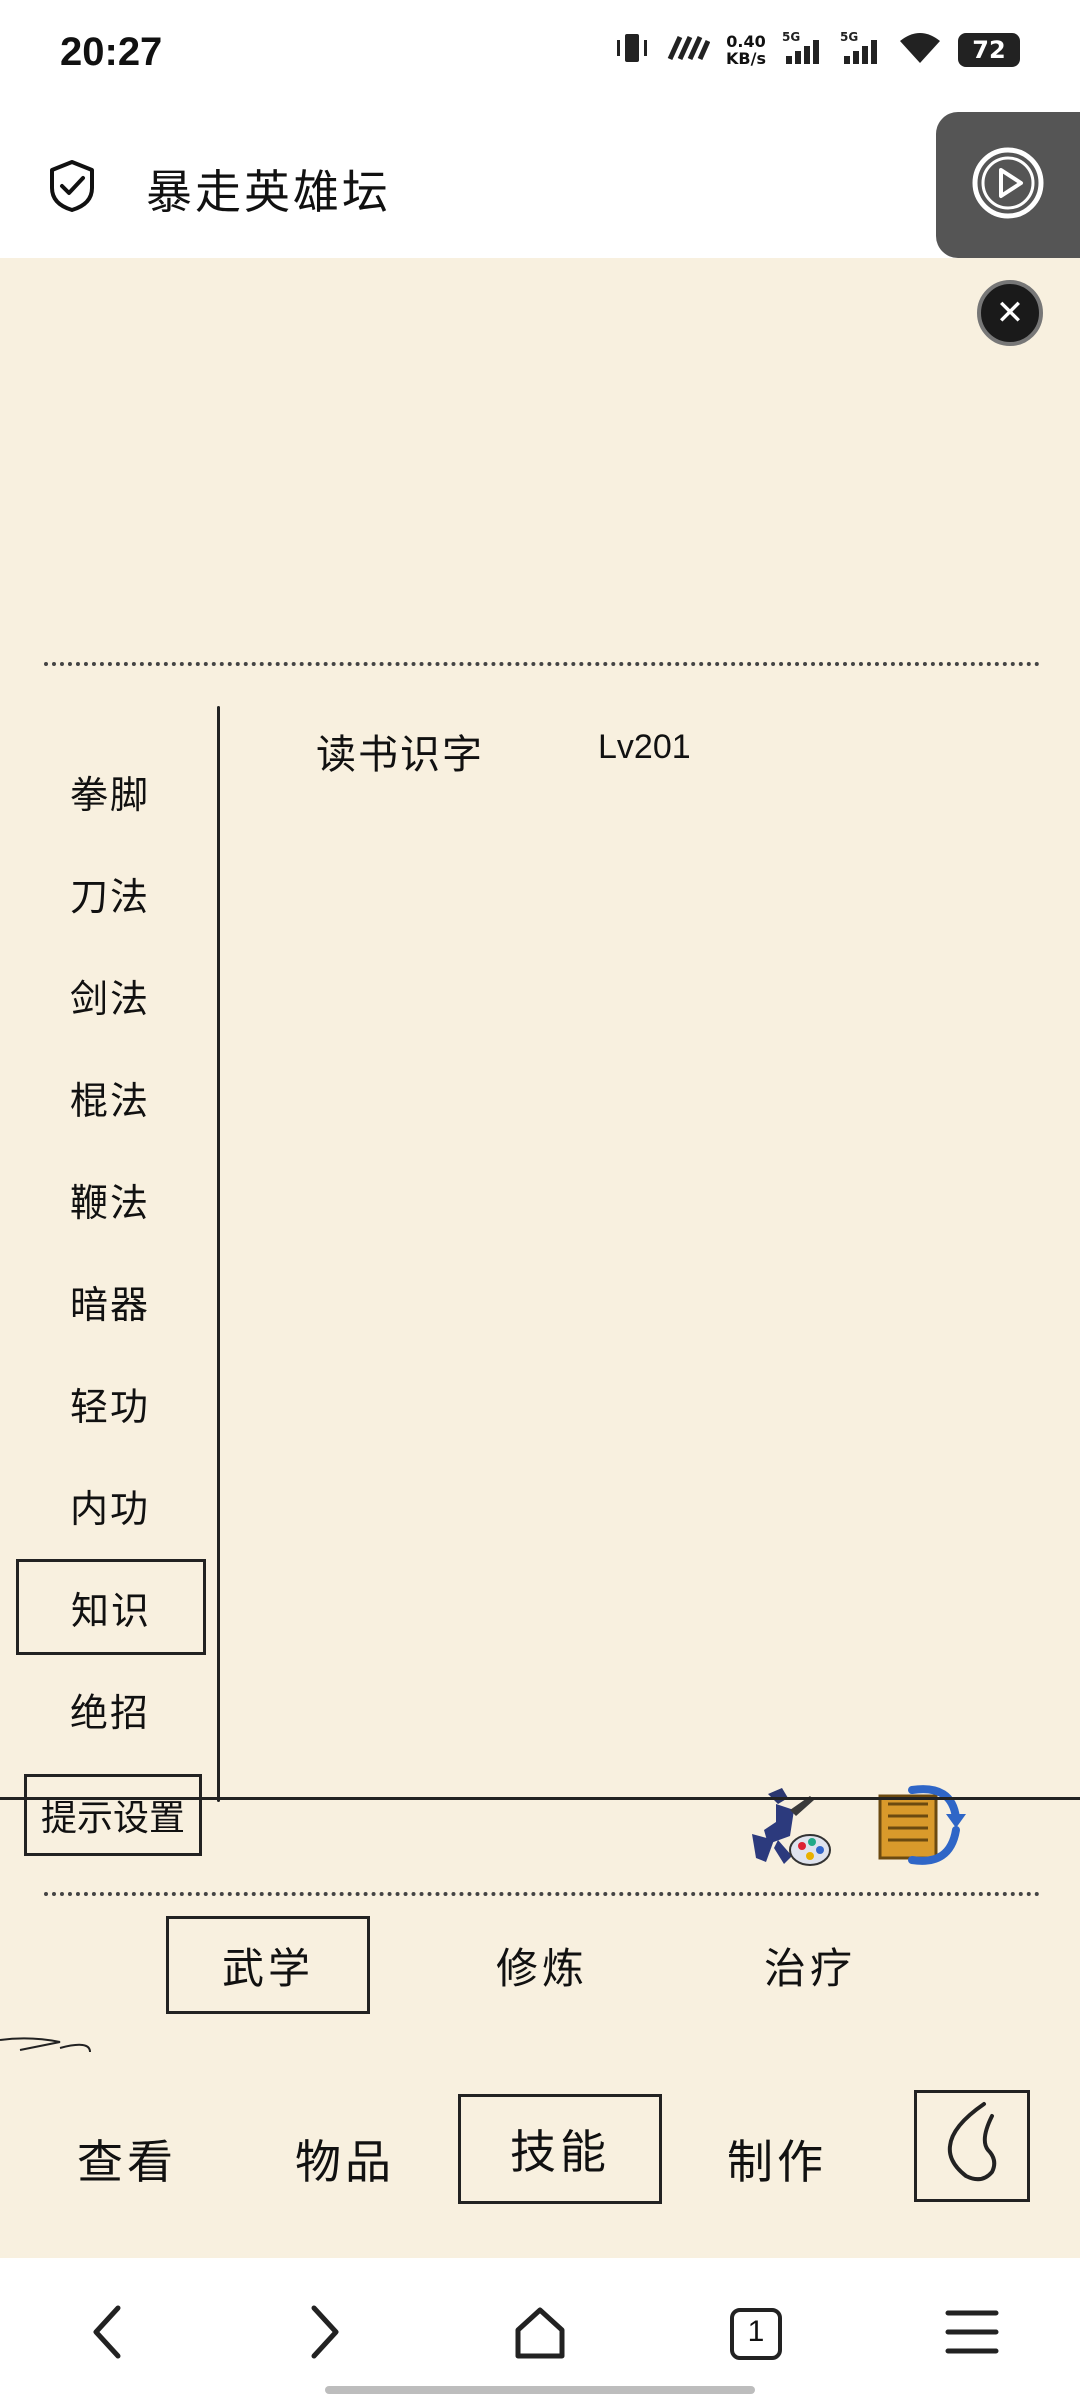  I want to click on bottom-nav: 查看 物品 技能 制作, so click(540, 2158).